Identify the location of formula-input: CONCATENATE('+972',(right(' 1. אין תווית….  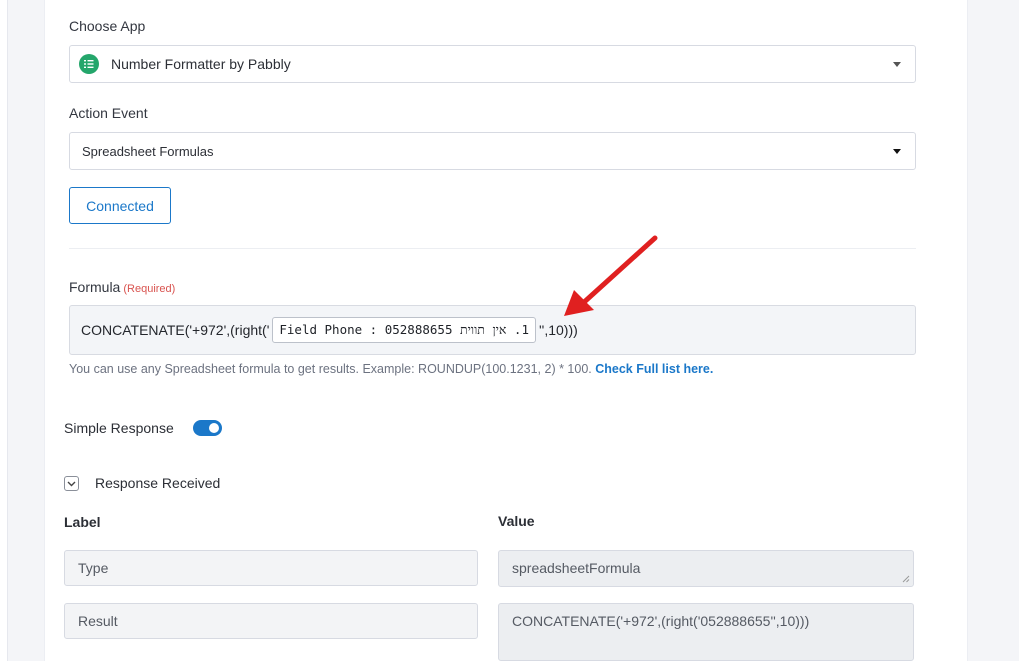
(492, 330).